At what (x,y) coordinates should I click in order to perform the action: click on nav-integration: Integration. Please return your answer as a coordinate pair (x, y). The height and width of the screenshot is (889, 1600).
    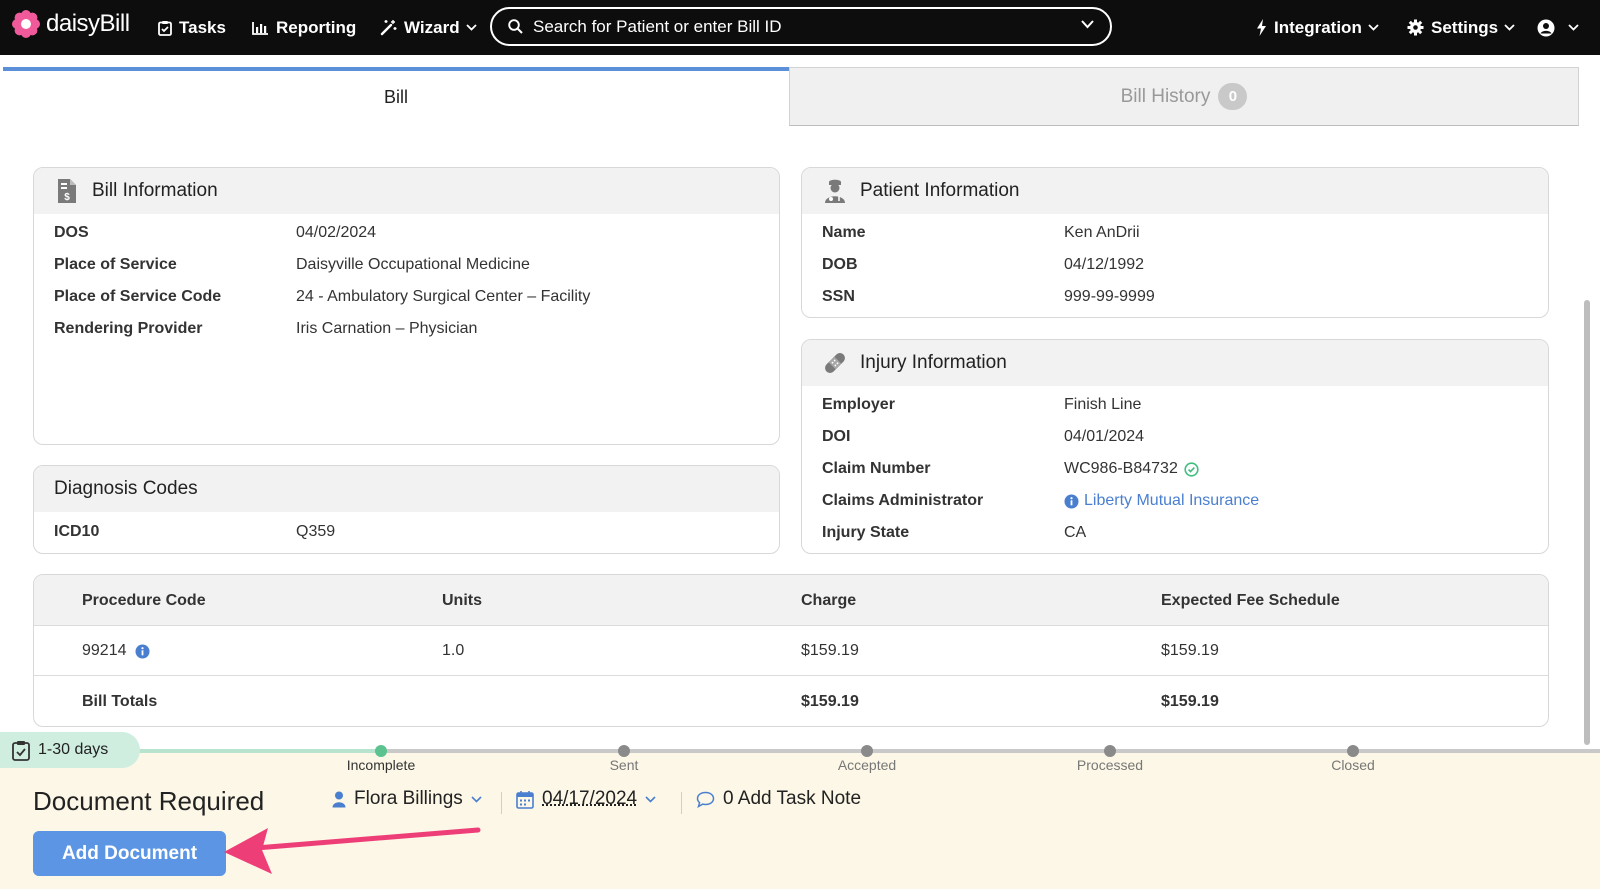
    Looking at the image, I should click on (1317, 27).